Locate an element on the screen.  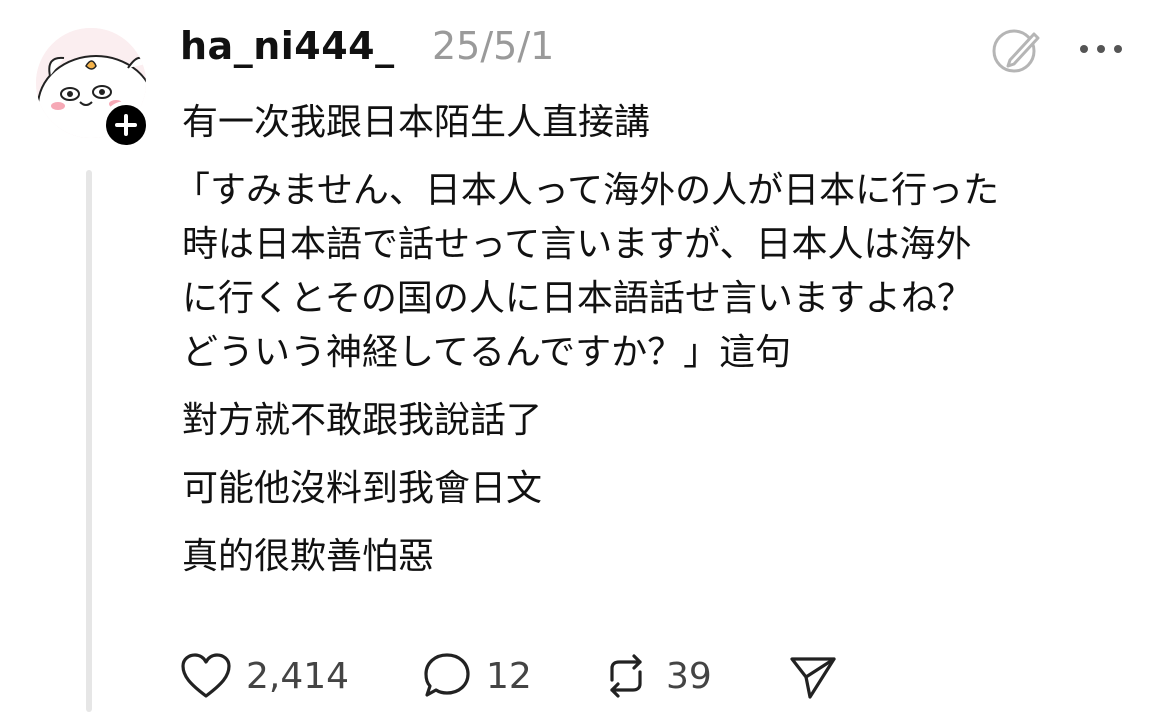
send-paper-plane-icon is located at coordinates (813, 678).